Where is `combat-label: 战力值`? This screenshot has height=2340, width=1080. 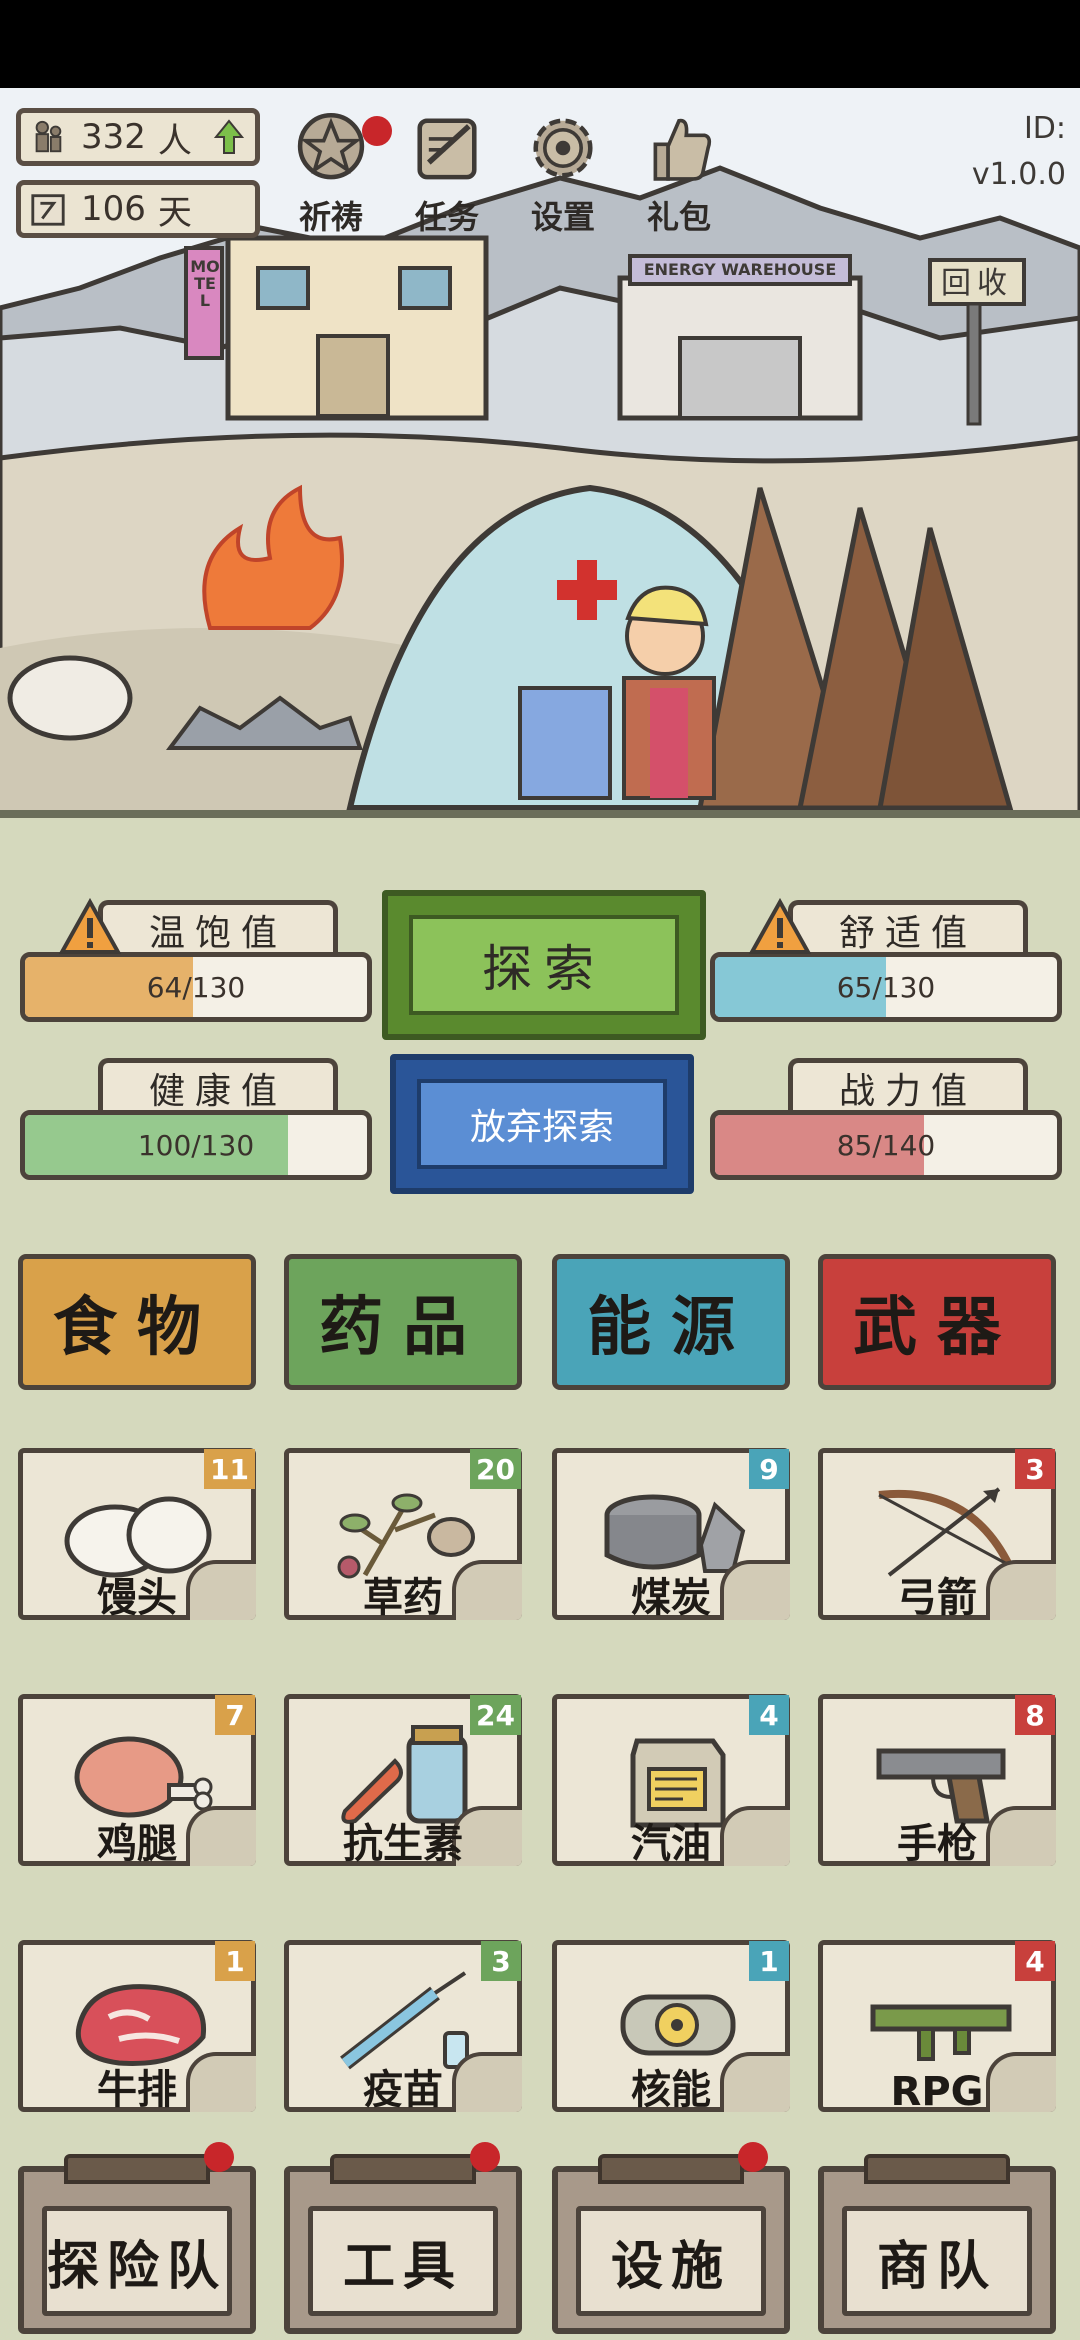 combat-label: 战力值 is located at coordinates (908, 1085).